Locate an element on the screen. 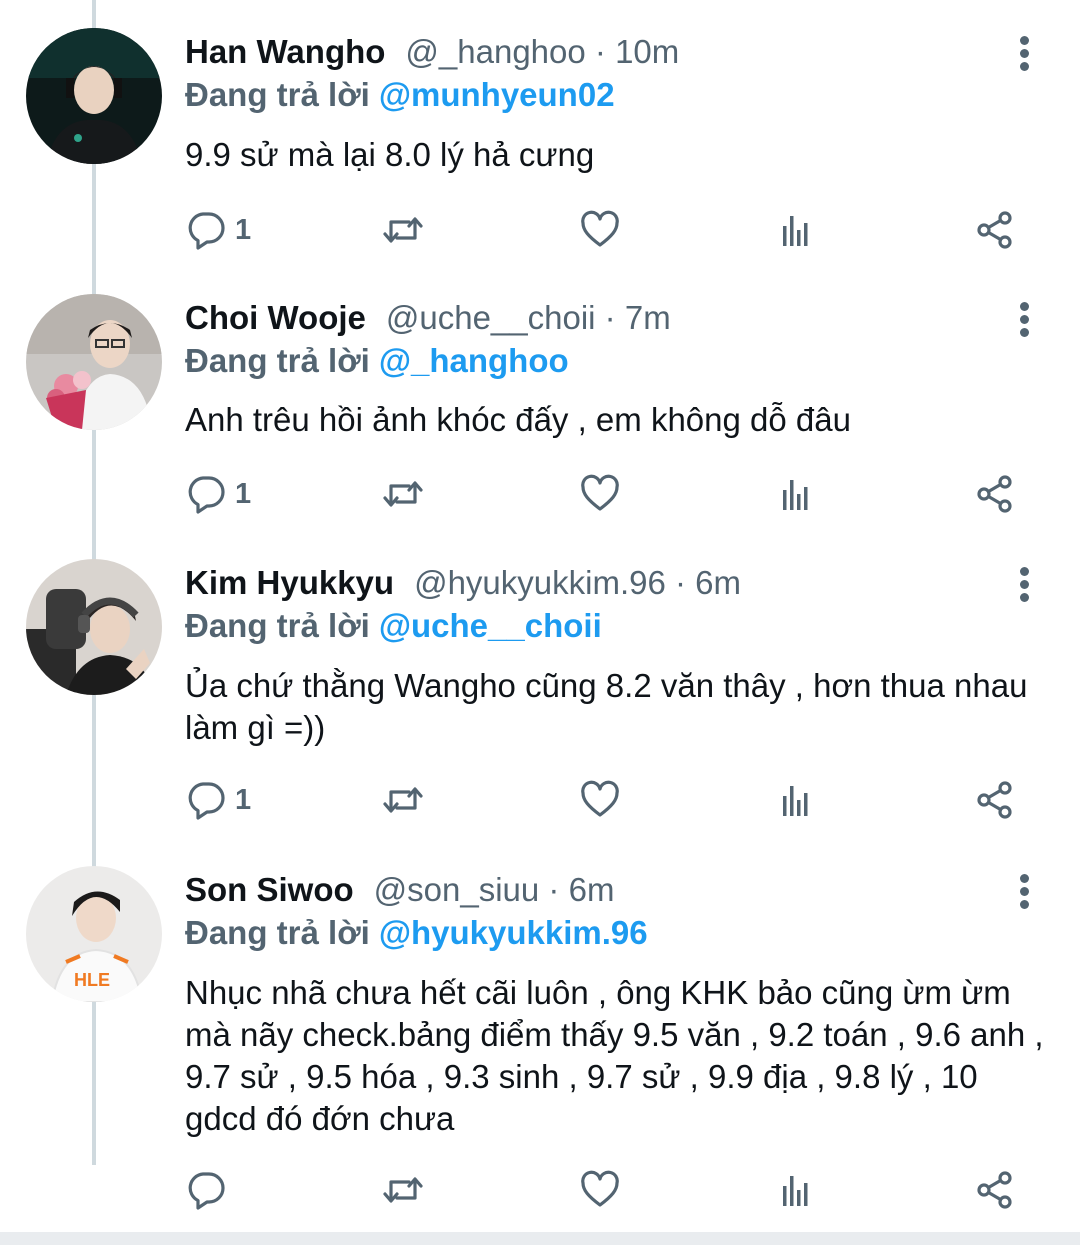 The width and height of the screenshot is (1080, 1245). mention-link: @_hanghoo is located at coordinates (474, 360).